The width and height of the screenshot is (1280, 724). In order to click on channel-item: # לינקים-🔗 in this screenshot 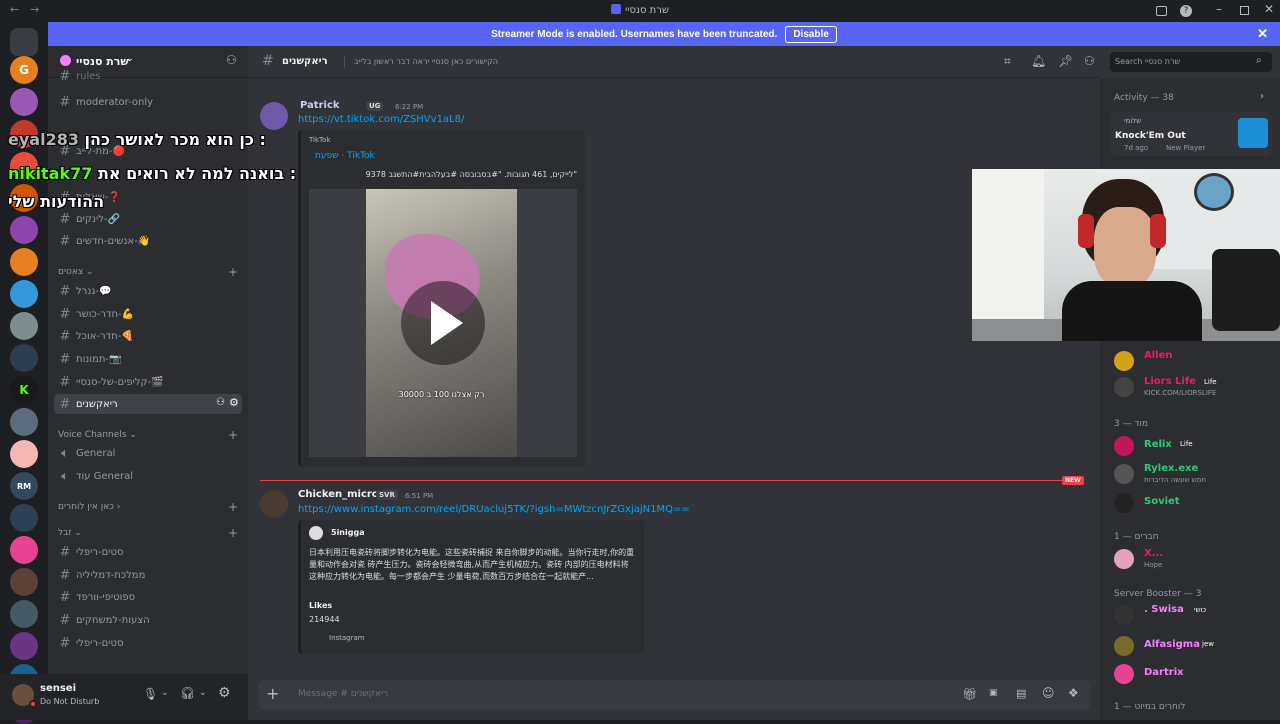, I will do `click(148, 219)`.